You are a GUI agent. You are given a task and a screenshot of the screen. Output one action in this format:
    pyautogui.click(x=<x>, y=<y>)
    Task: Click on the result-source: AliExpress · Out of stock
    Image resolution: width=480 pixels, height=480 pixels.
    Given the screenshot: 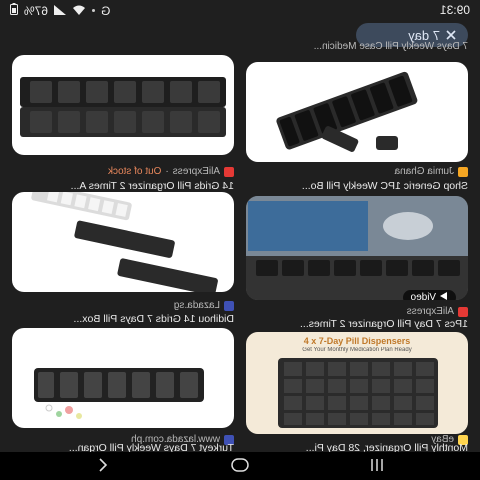 What is the action you would take?
    pyautogui.click(x=171, y=171)
    